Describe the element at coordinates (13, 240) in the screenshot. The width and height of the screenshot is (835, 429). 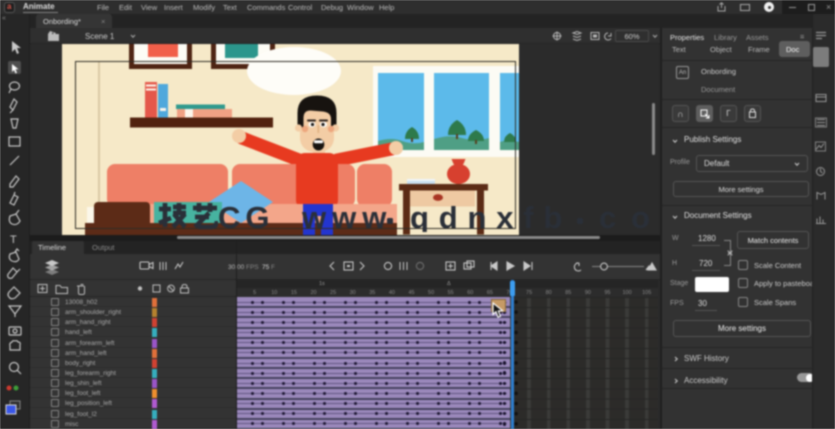
I see `svg-text: T` at that location.